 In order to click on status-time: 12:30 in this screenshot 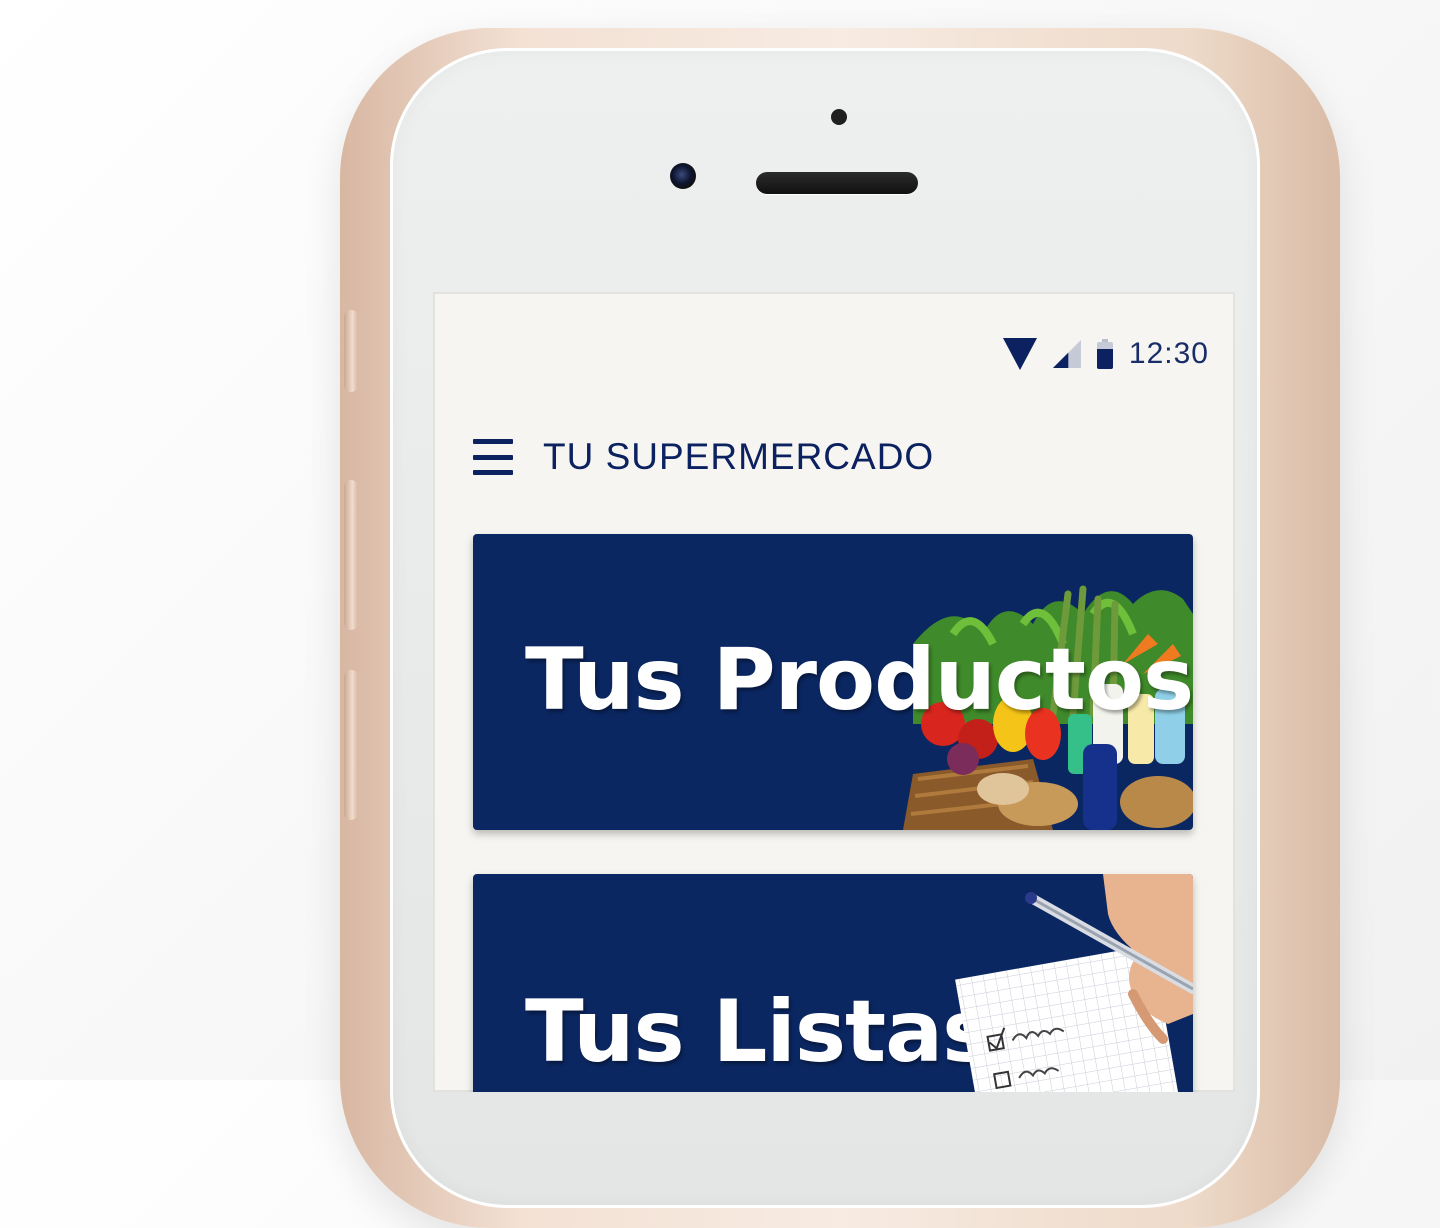, I will do `click(1168, 353)`.